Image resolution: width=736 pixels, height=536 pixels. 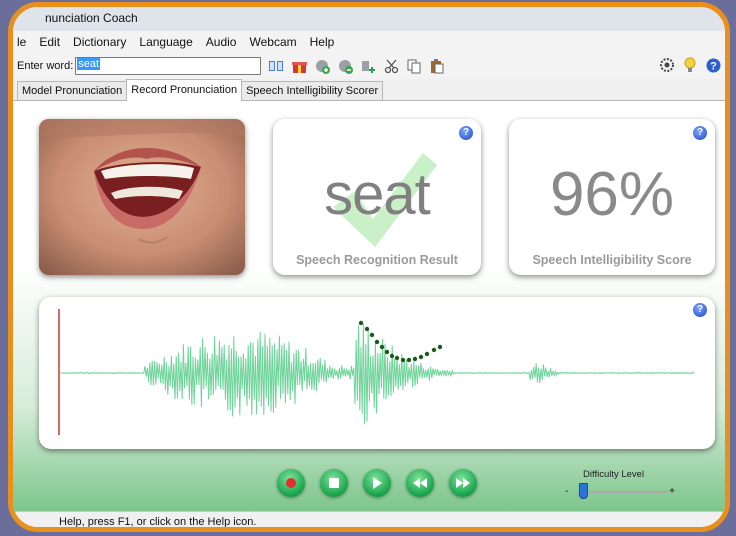 I want to click on word-input-value: seat, so click(x=89, y=64).